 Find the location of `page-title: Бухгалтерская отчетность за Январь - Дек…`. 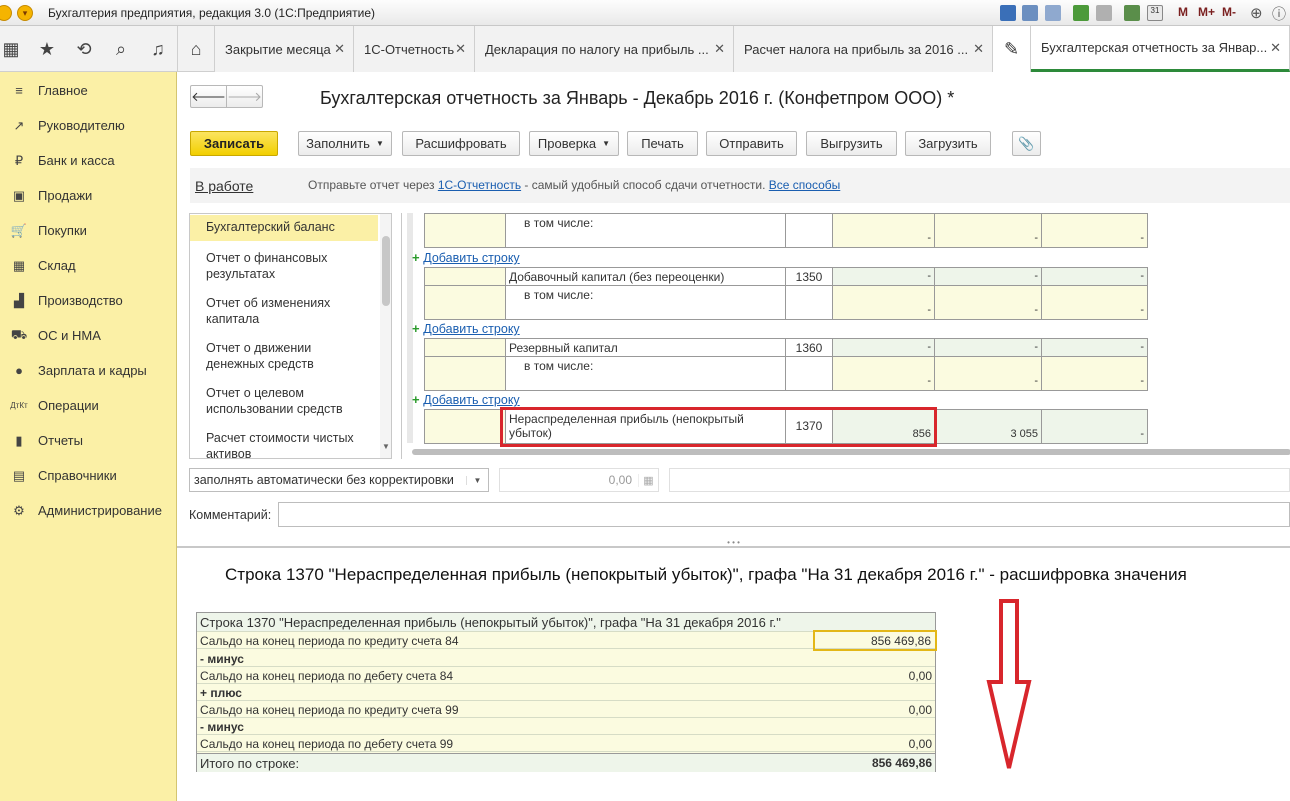

page-title: Бухгалтерская отчетность за Январь - Дек… is located at coordinates (637, 98).